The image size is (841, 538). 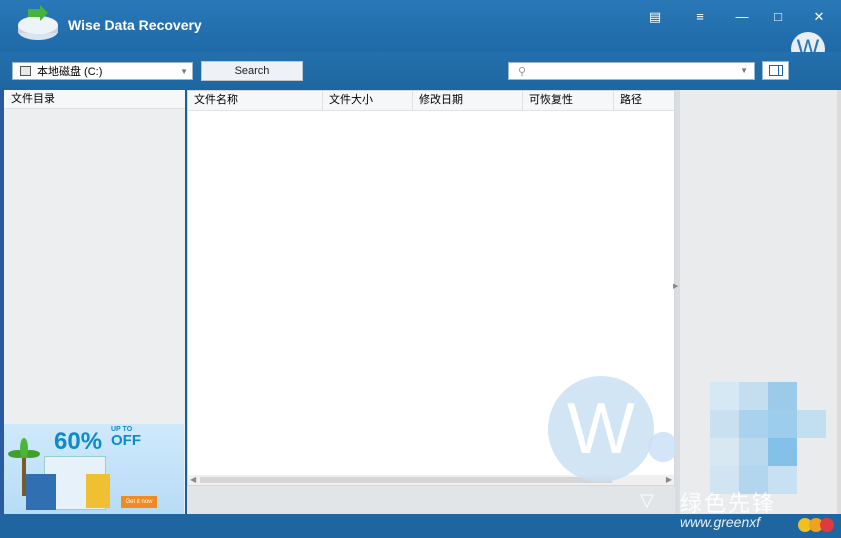 What do you see at coordinates (468, 100) in the screenshot?
I see `column-header-date: 修改日期` at bounding box center [468, 100].